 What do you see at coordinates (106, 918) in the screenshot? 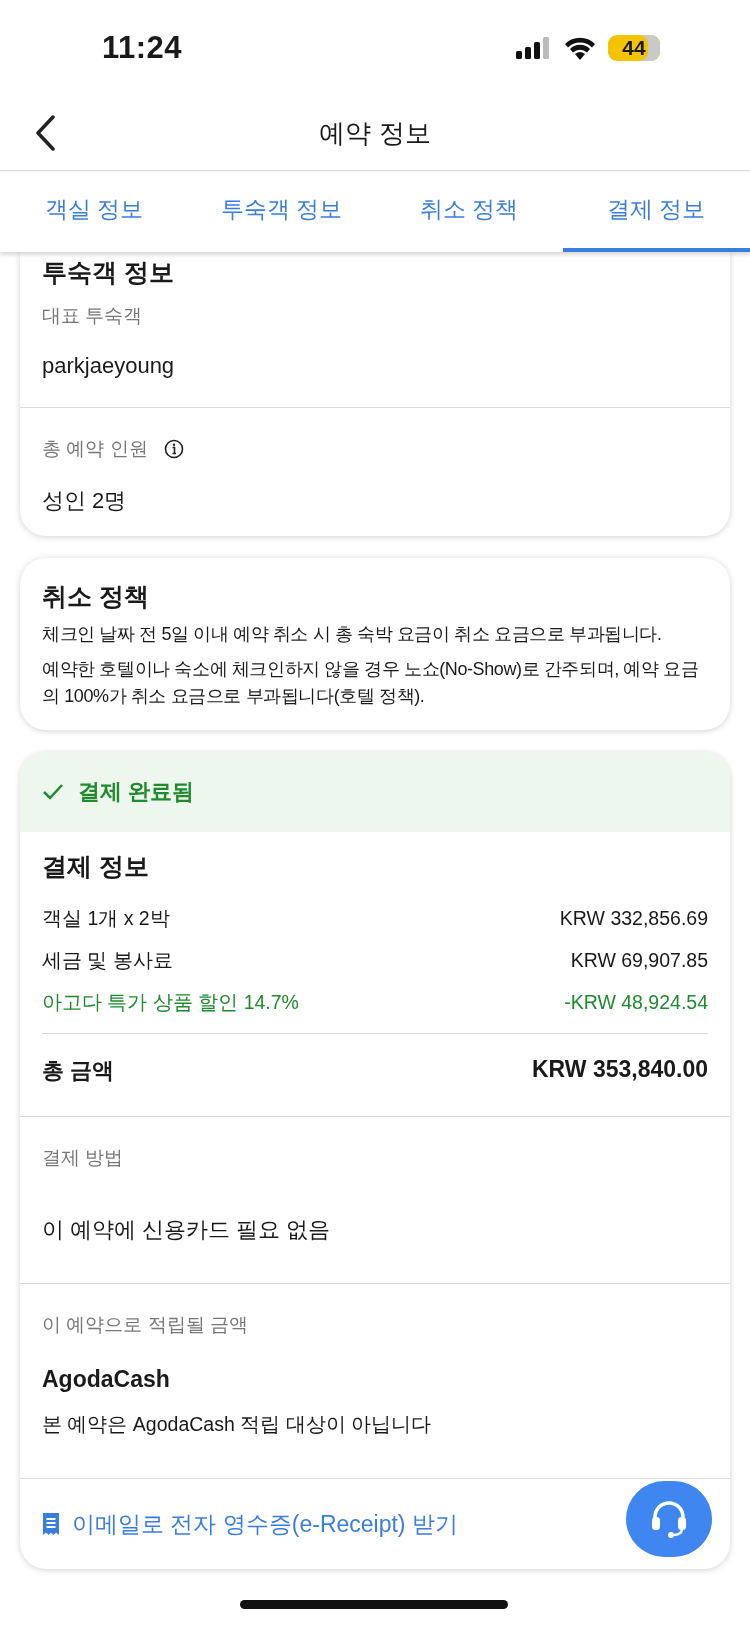
I see `price-label: 객실 1개 x 2박` at bounding box center [106, 918].